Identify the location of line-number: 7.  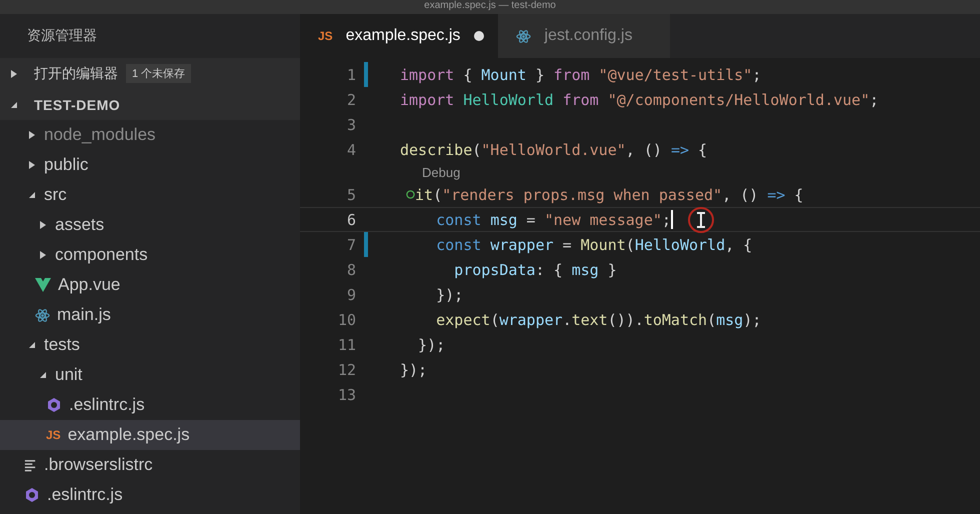
(351, 245).